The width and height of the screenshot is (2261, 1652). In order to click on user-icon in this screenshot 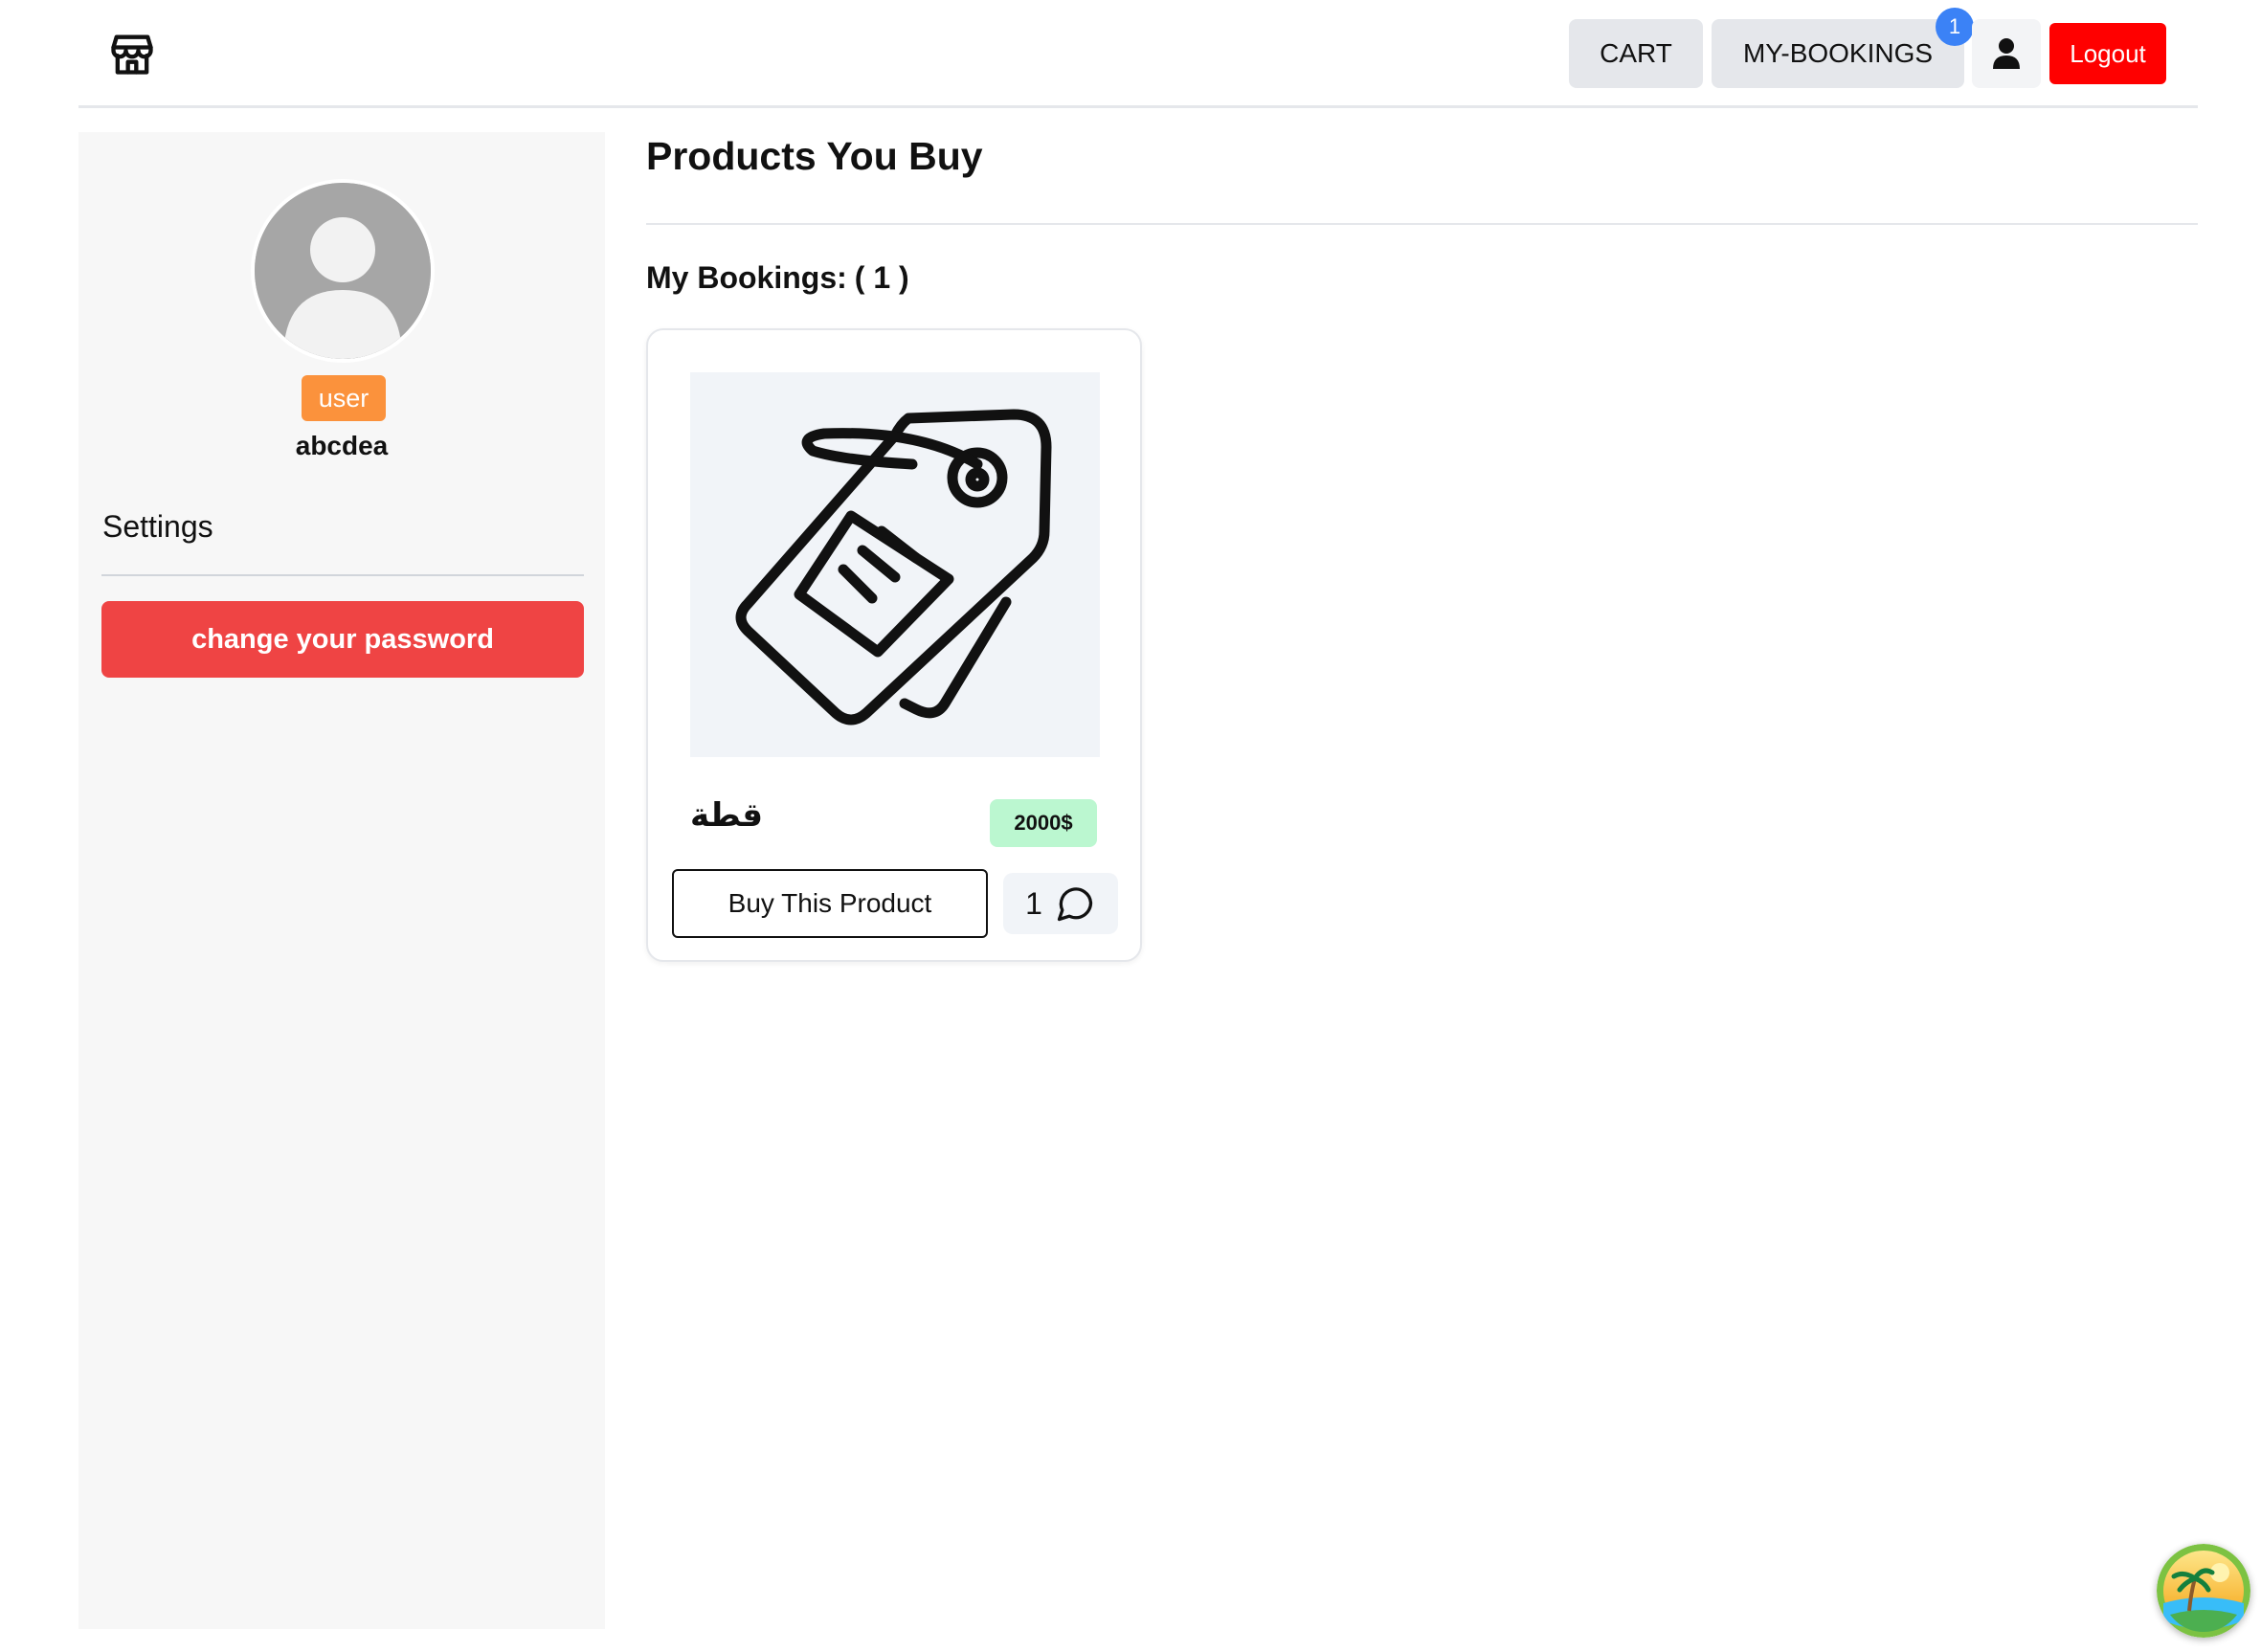, I will do `click(2006, 53)`.